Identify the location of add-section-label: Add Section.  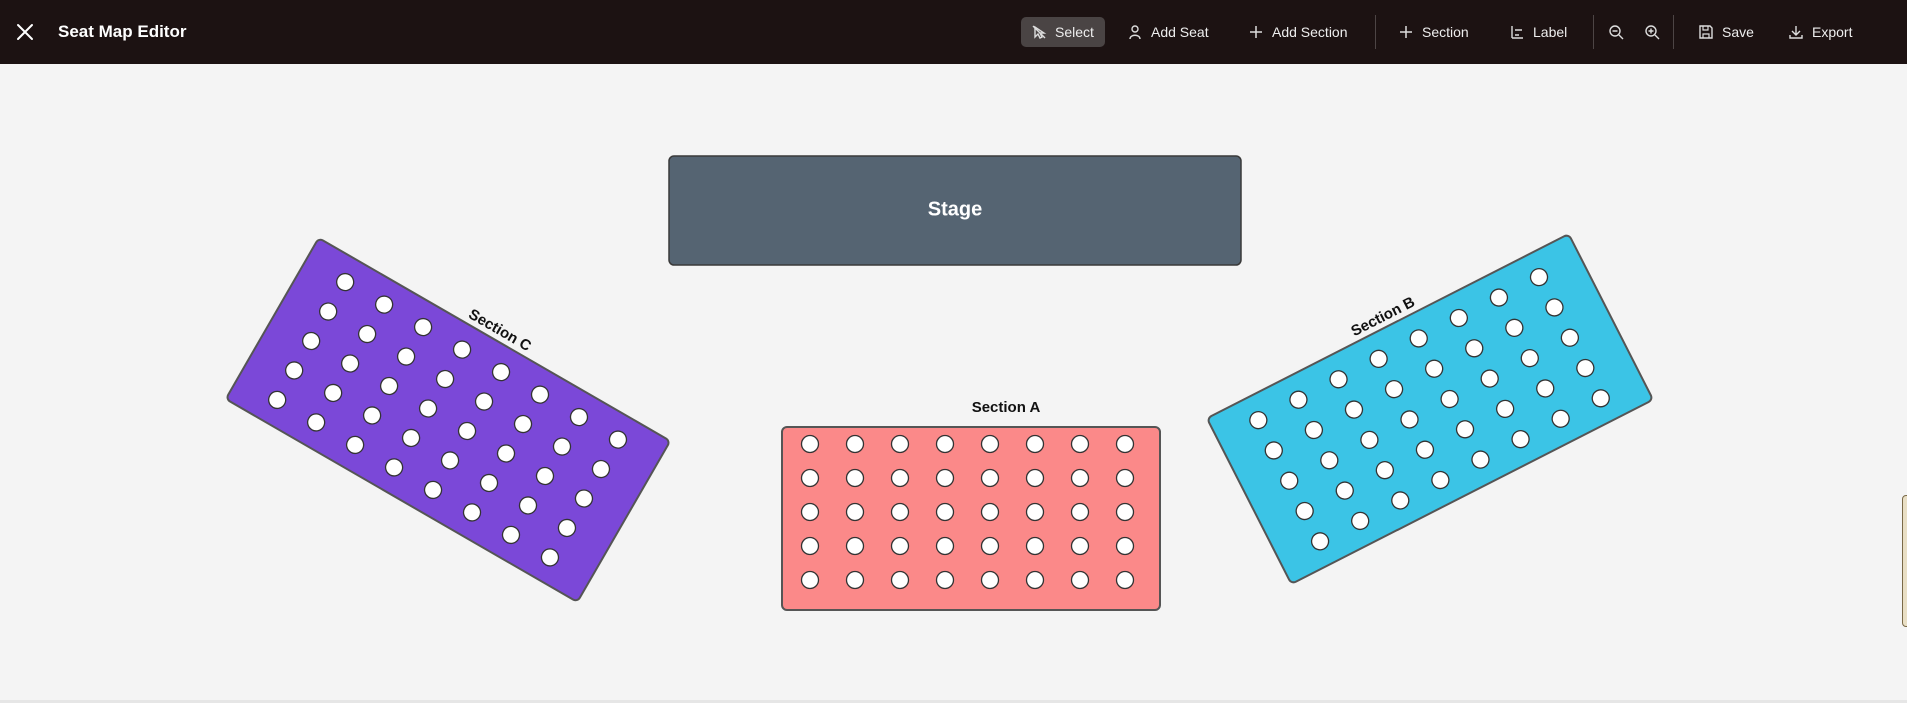
(1310, 32).